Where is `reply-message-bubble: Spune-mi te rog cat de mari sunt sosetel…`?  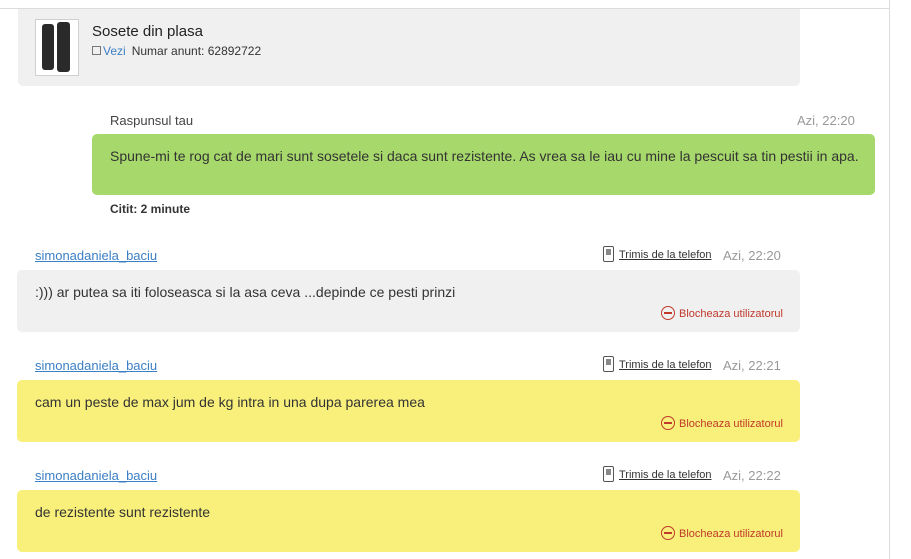 reply-message-bubble: Spune-mi te rog cat de mari sunt sosetel… is located at coordinates (483, 164).